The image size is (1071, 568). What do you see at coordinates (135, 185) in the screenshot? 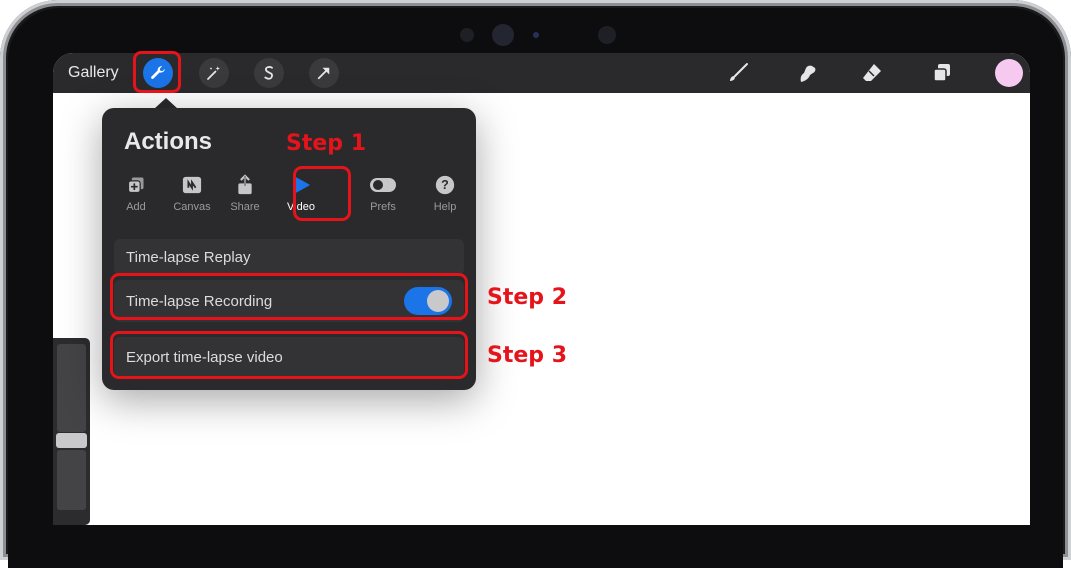
I see `add-icon` at bounding box center [135, 185].